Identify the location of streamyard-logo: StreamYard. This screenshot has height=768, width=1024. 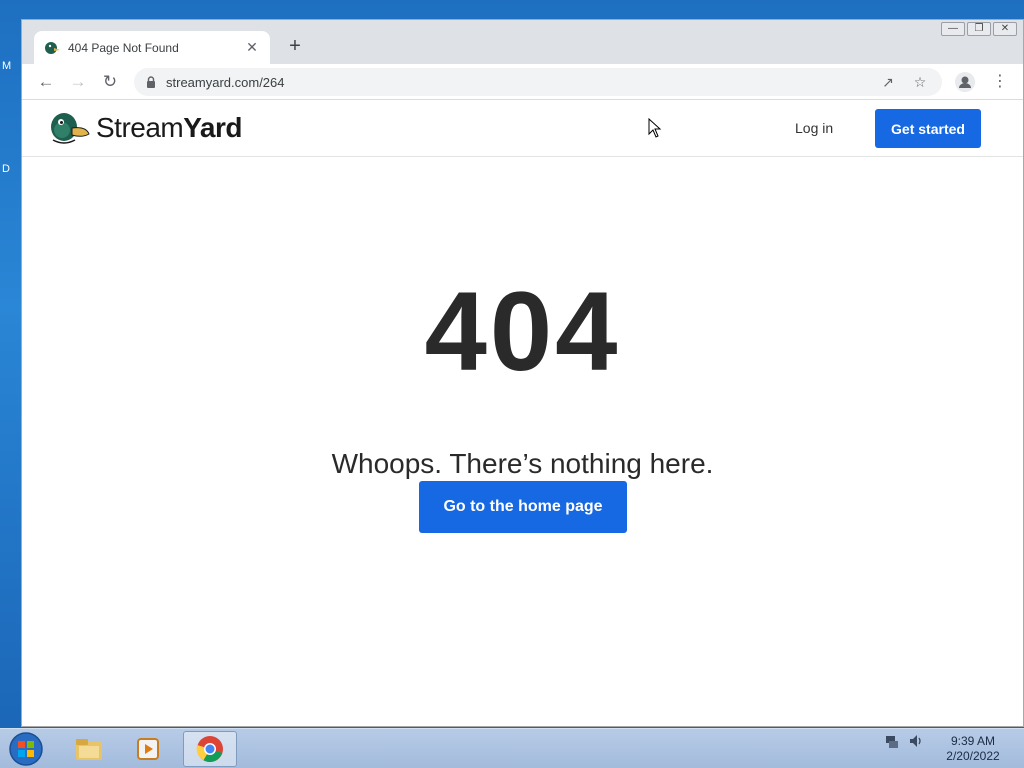
(145, 128).